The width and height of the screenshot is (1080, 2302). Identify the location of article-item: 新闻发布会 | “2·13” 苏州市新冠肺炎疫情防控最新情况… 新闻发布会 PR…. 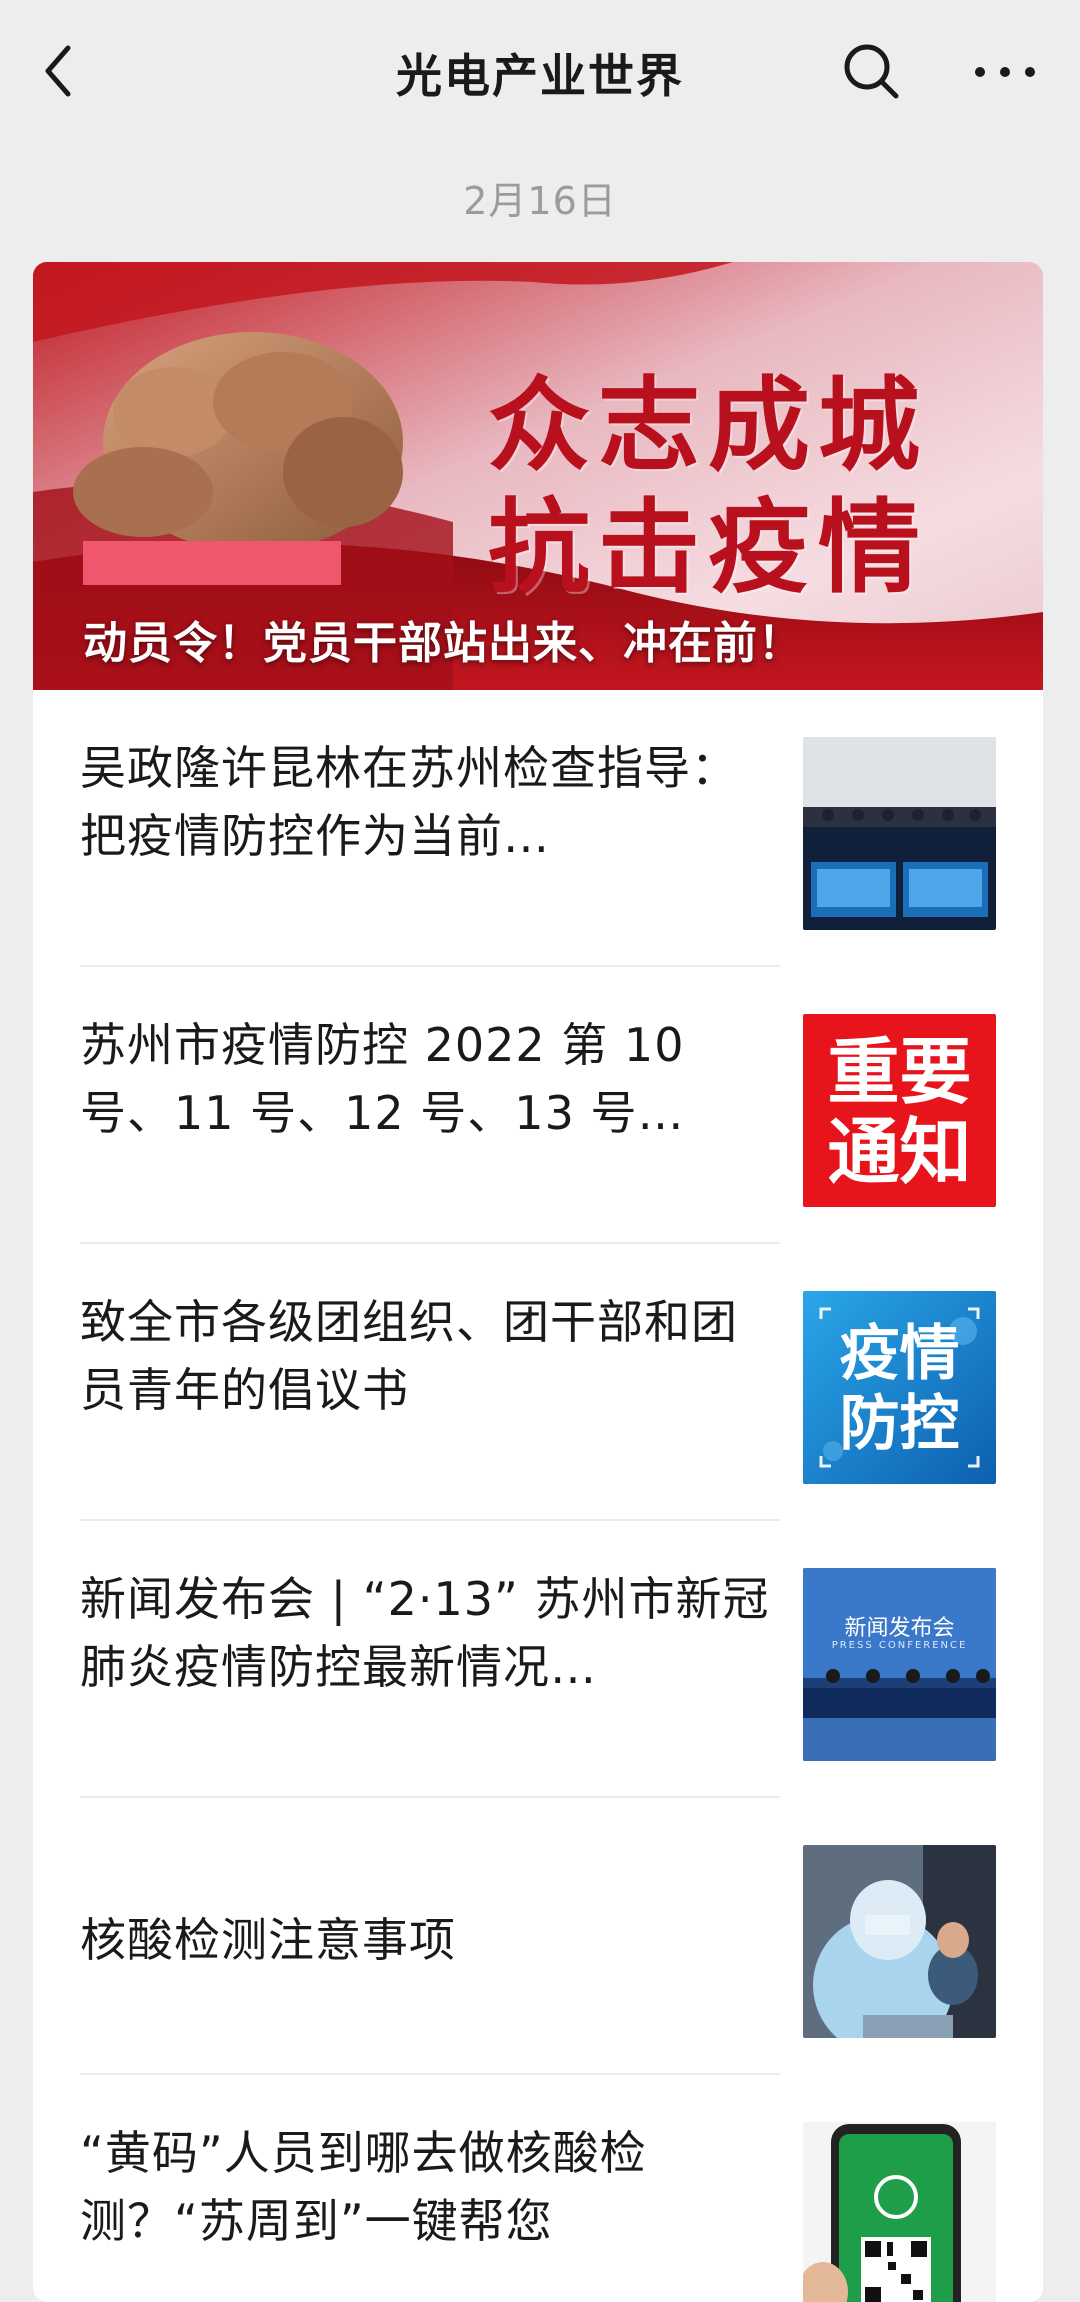
(540, 1659).